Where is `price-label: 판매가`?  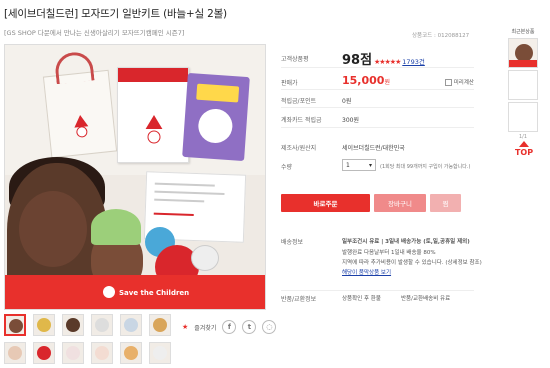 price-label: 판매가 is located at coordinates (289, 83).